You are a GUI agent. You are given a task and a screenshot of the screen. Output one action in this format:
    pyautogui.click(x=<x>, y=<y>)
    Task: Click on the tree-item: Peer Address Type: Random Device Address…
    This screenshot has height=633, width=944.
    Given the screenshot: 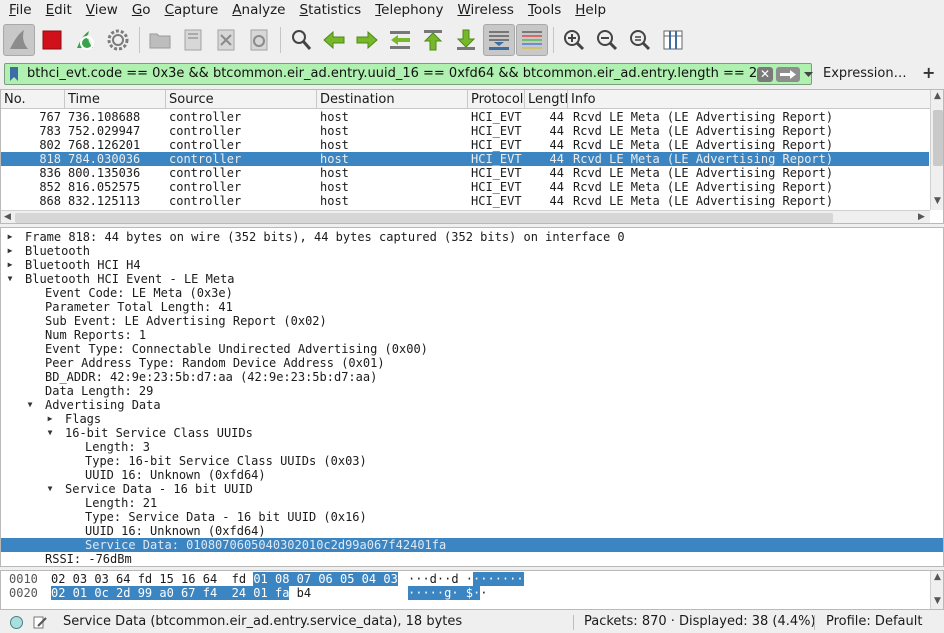 What is the action you would take?
    pyautogui.click(x=472, y=363)
    